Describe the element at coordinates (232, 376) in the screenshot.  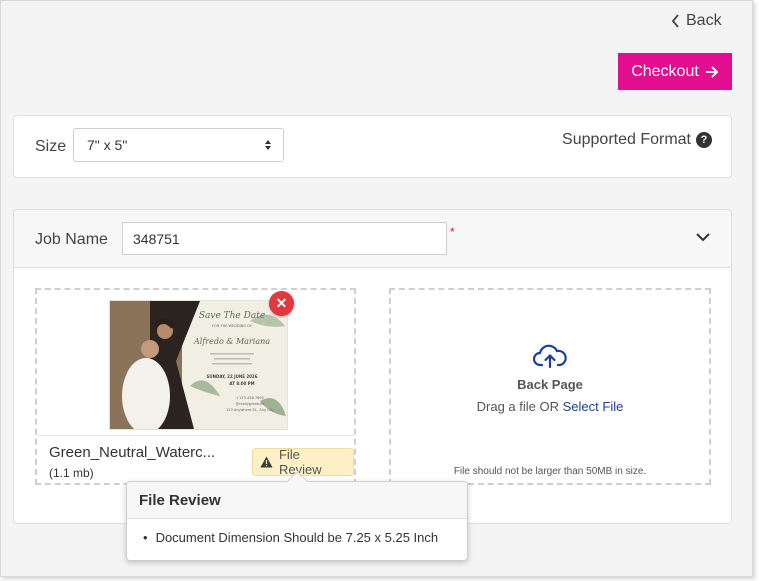
I see `thumb-date: SUNDAY, 22 JUNE 2026` at that location.